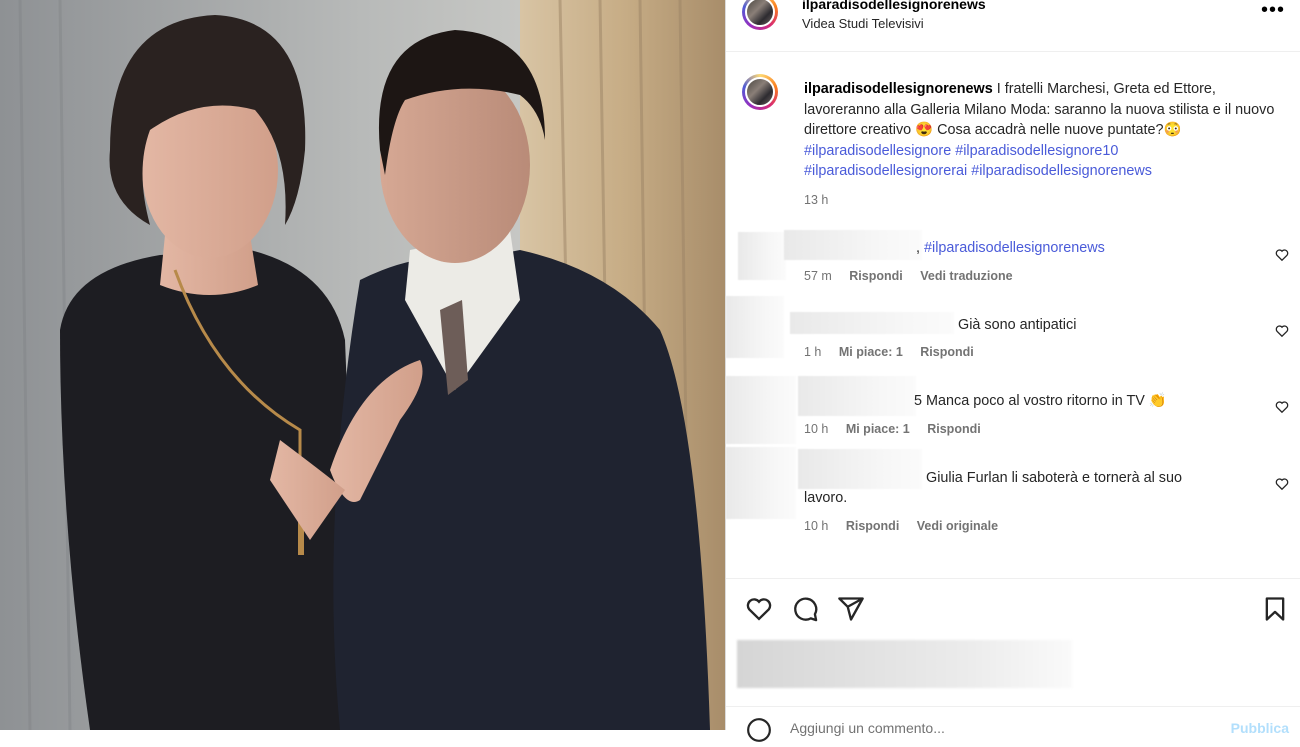 This screenshot has width=1300, height=747. Describe the element at coordinates (920, 248) in the screenshot. I see `comment-prefix: ,` at that location.